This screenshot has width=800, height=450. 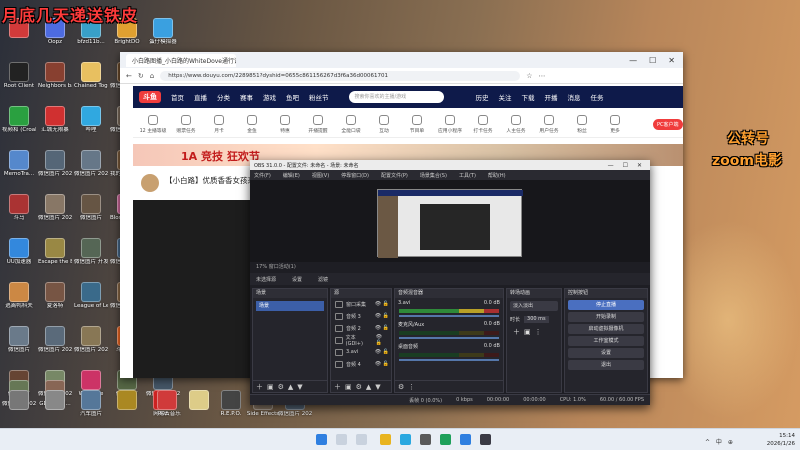 What do you see at coordinates (361, 439) in the screenshot?
I see `task-view-icon` at bounding box center [361, 439].